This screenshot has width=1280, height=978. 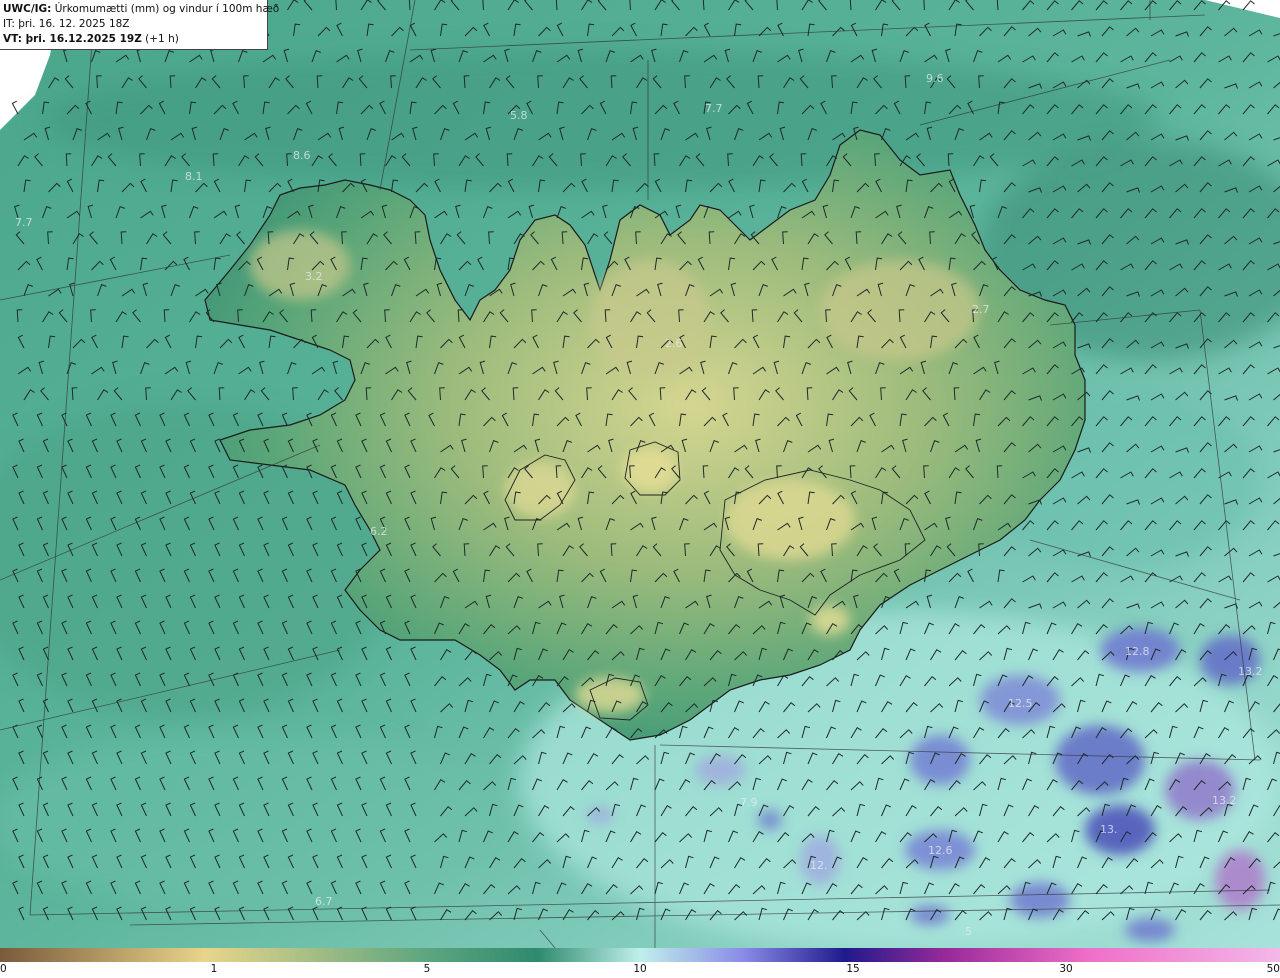 What do you see at coordinates (324, 901) in the screenshot?
I see `value-label: 6.7` at bounding box center [324, 901].